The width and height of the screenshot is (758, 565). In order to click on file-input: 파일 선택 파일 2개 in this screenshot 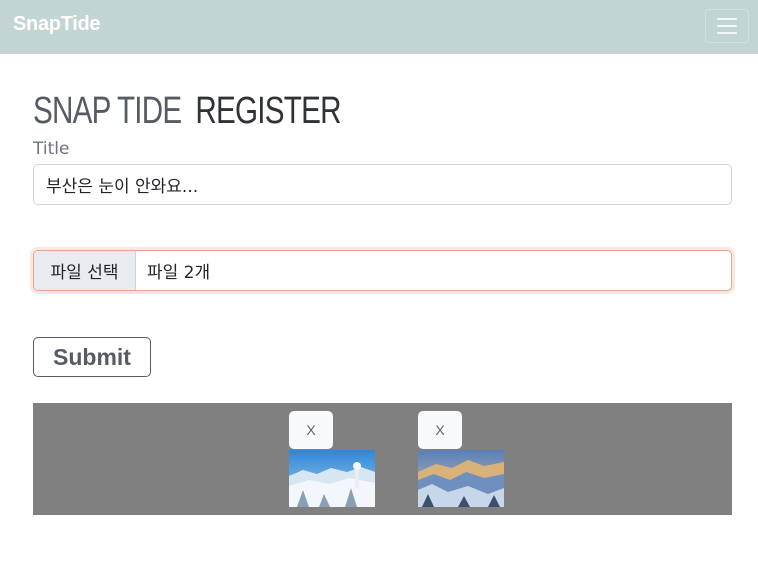, I will do `click(382, 270)`.